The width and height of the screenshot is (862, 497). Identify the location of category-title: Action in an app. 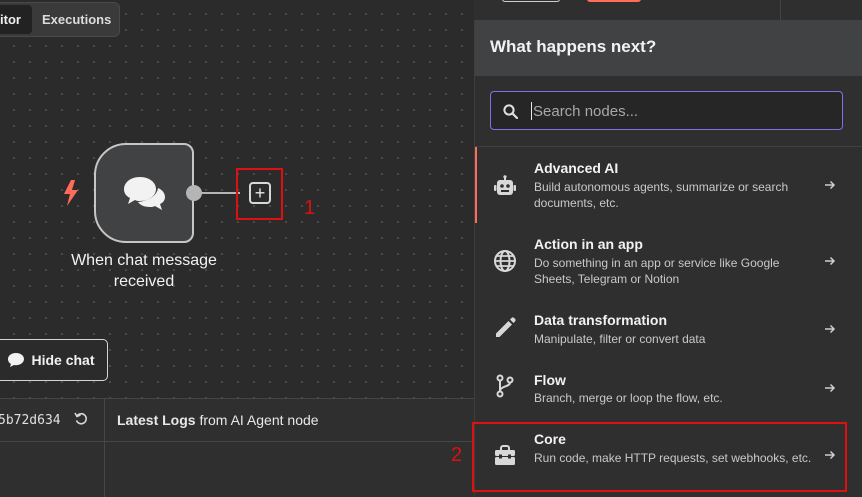
(588, 244).